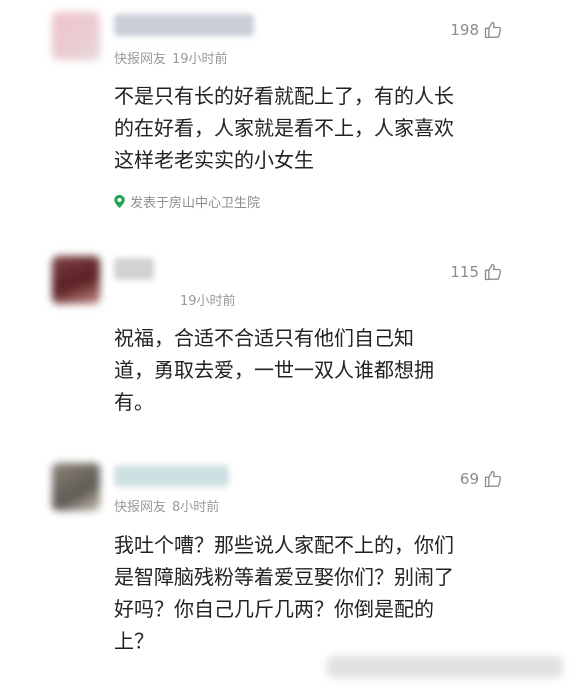 This screenshot has height=688, width=581. What do you see at coordinates (464, 30) in the screenshot?
I see `like-count: 198` at bounding box center [464, 30].